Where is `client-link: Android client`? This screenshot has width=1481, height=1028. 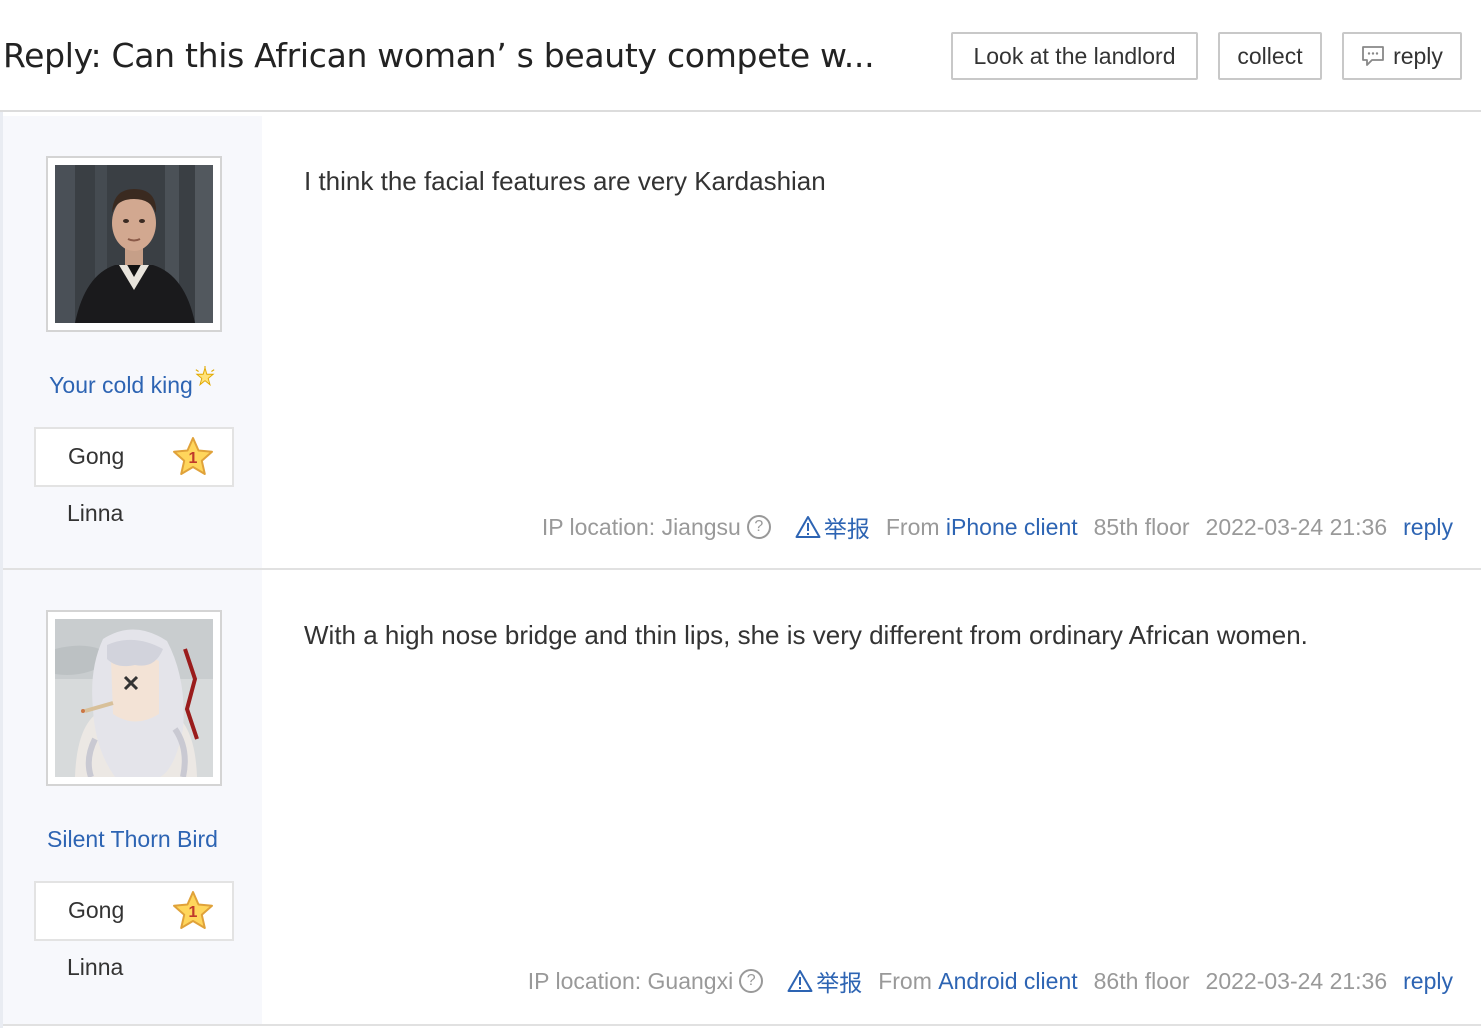
client-link: Android client is located at coordinates (1007, 981).